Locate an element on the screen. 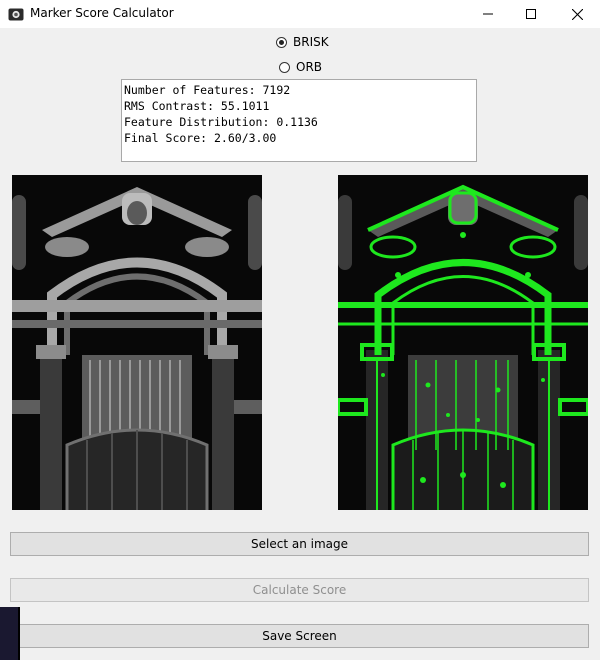 The image size is (600, 660). maximize-icon is located at coordinates (531, 14).